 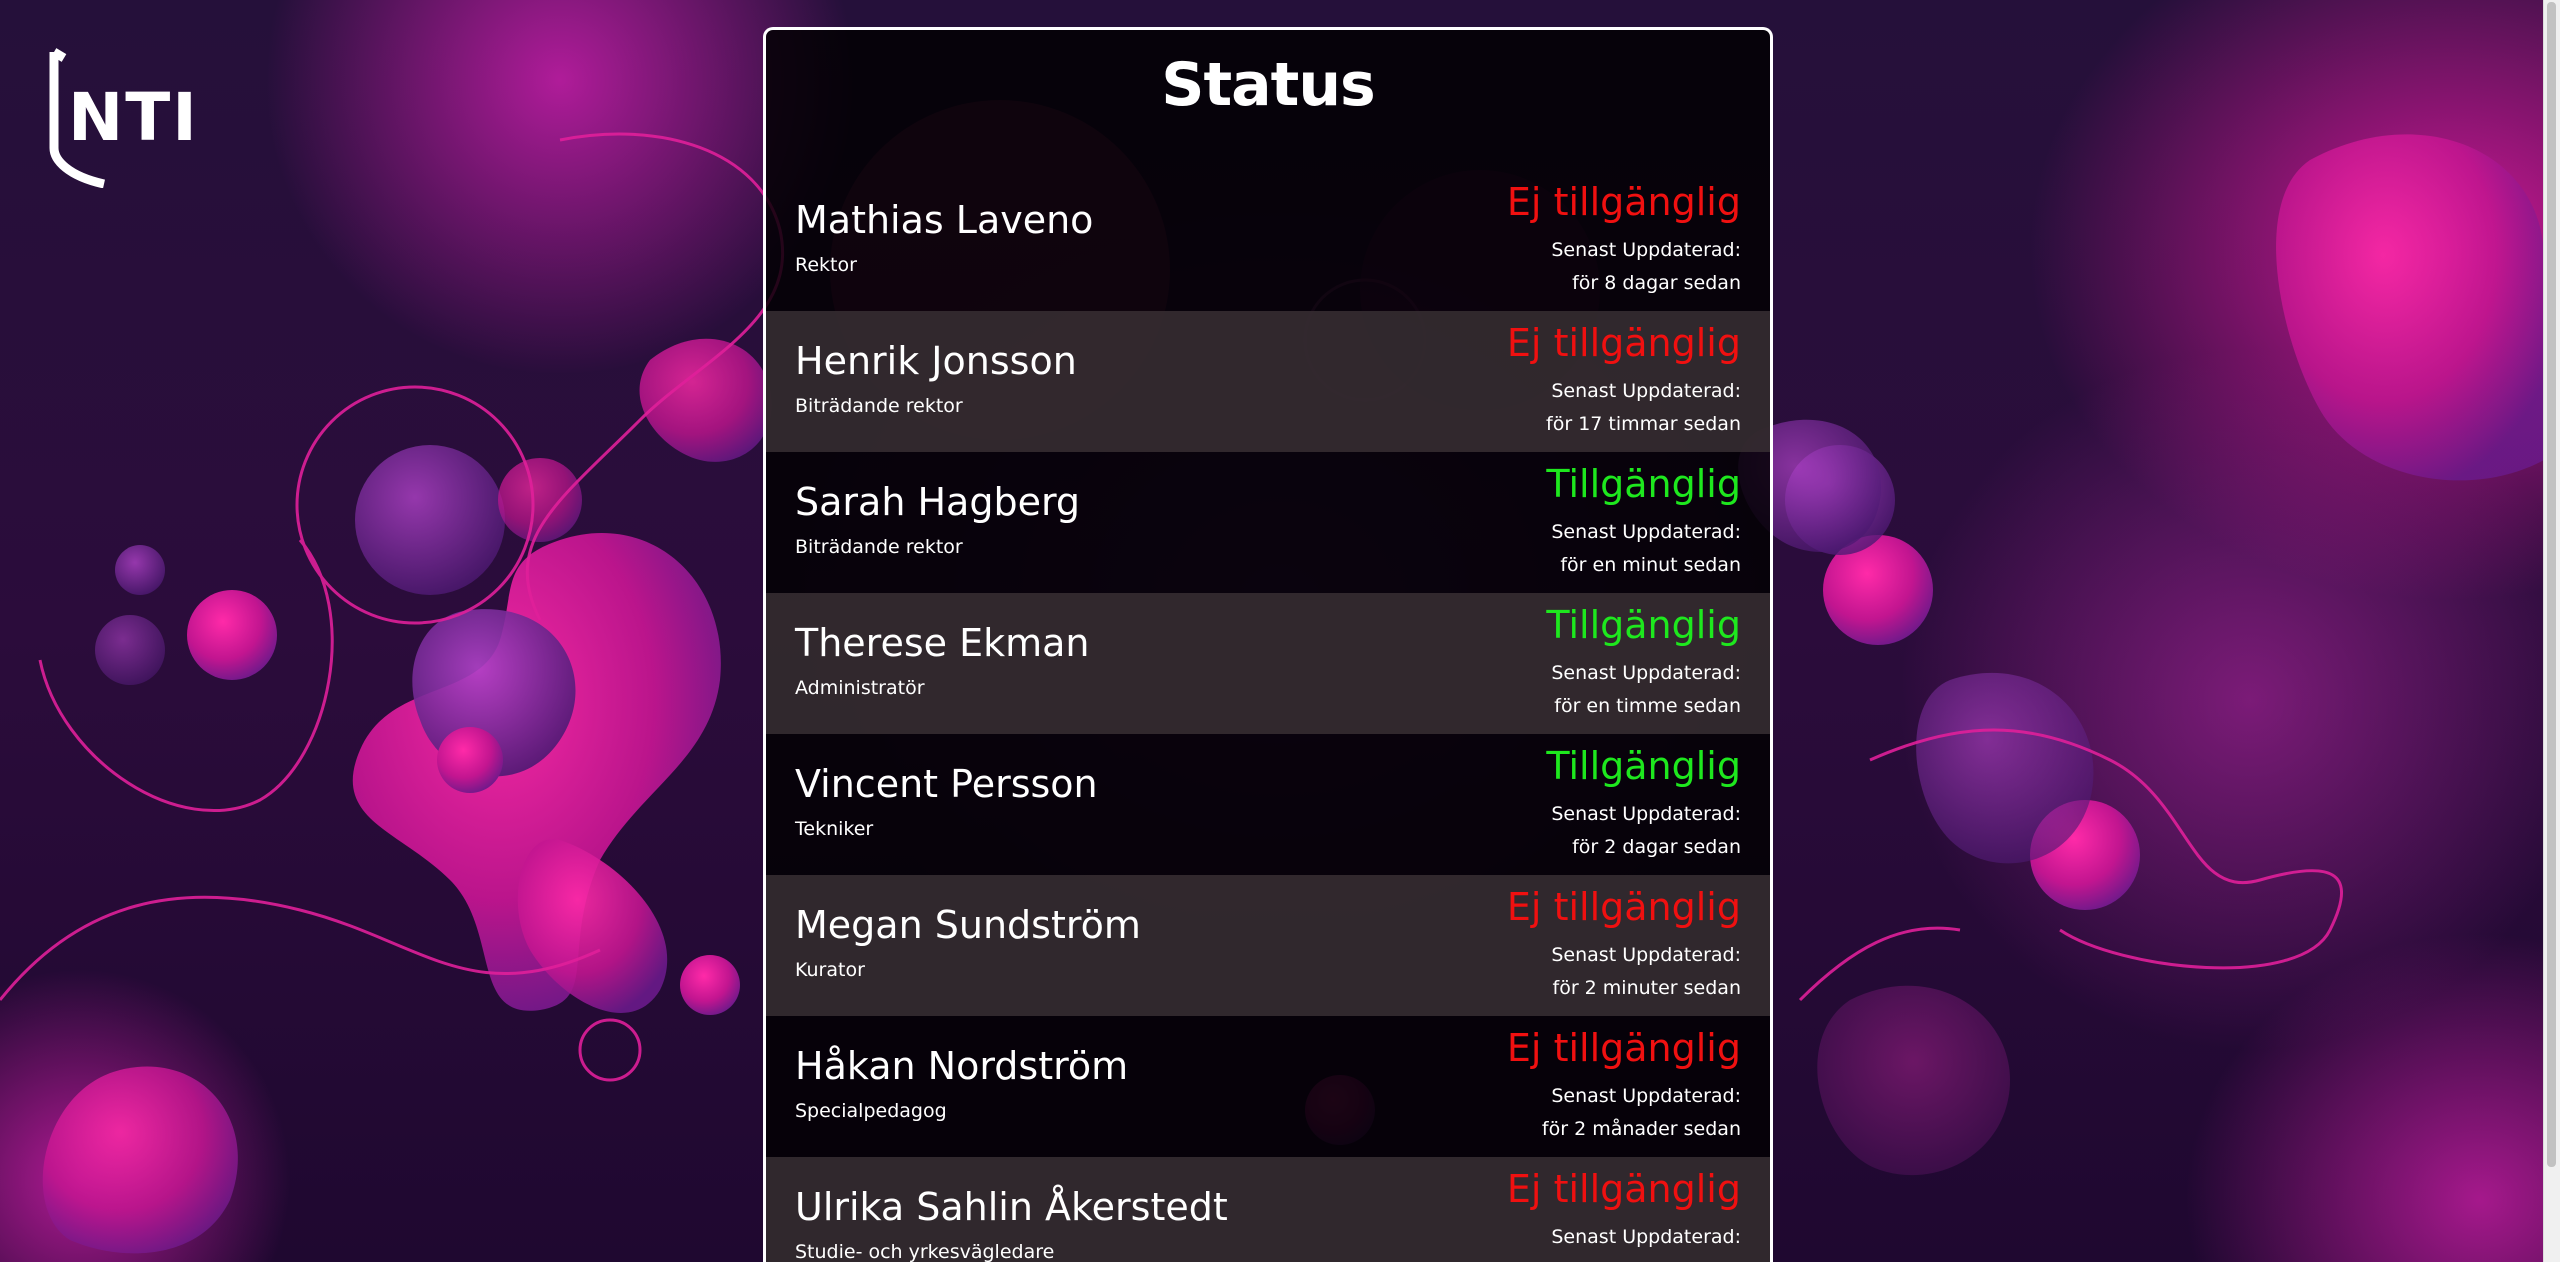 I want to click on vertical-scrollbar, so click(x=2551, y=631).